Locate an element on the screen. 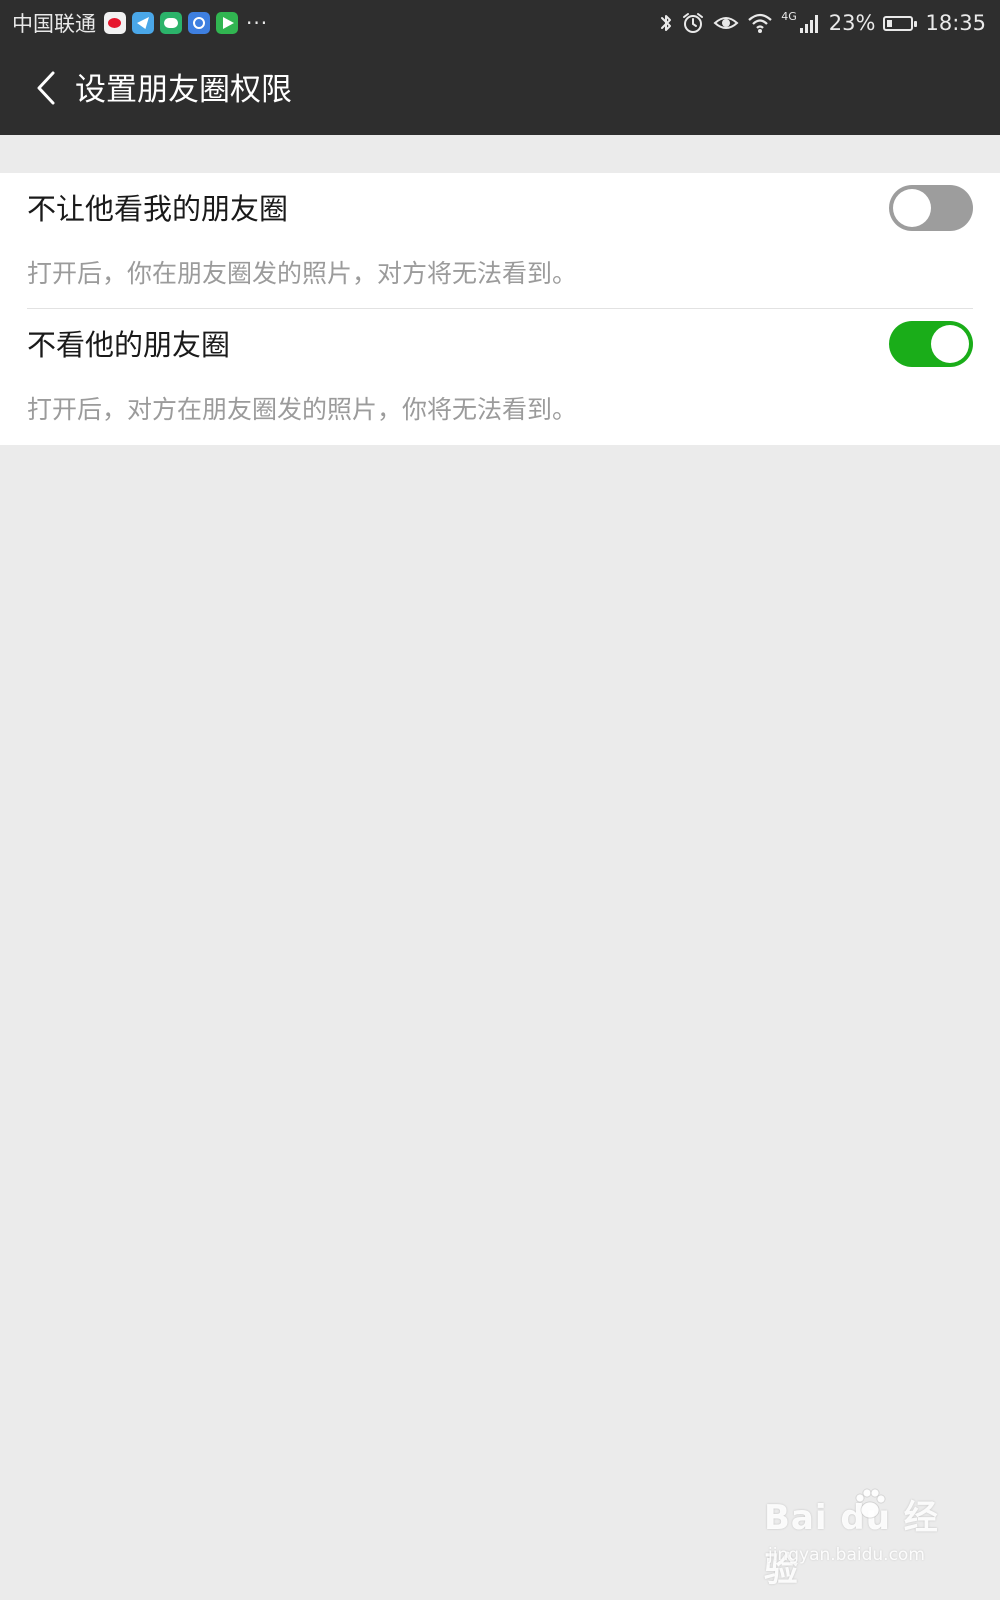 The width and height of the screenshot is (1000, 1600). watermark-url: jingyan.baidu.com is located at coordinates (846, 1555).